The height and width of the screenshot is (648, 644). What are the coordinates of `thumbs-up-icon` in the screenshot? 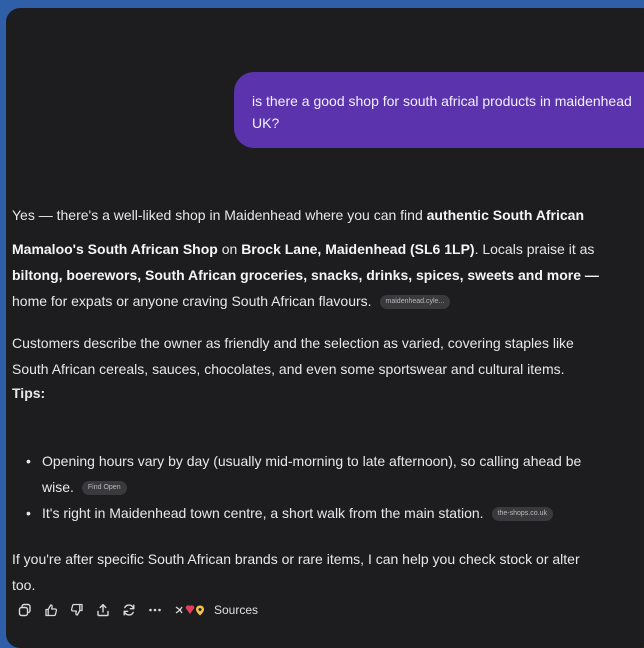 It's located at (51, 610).